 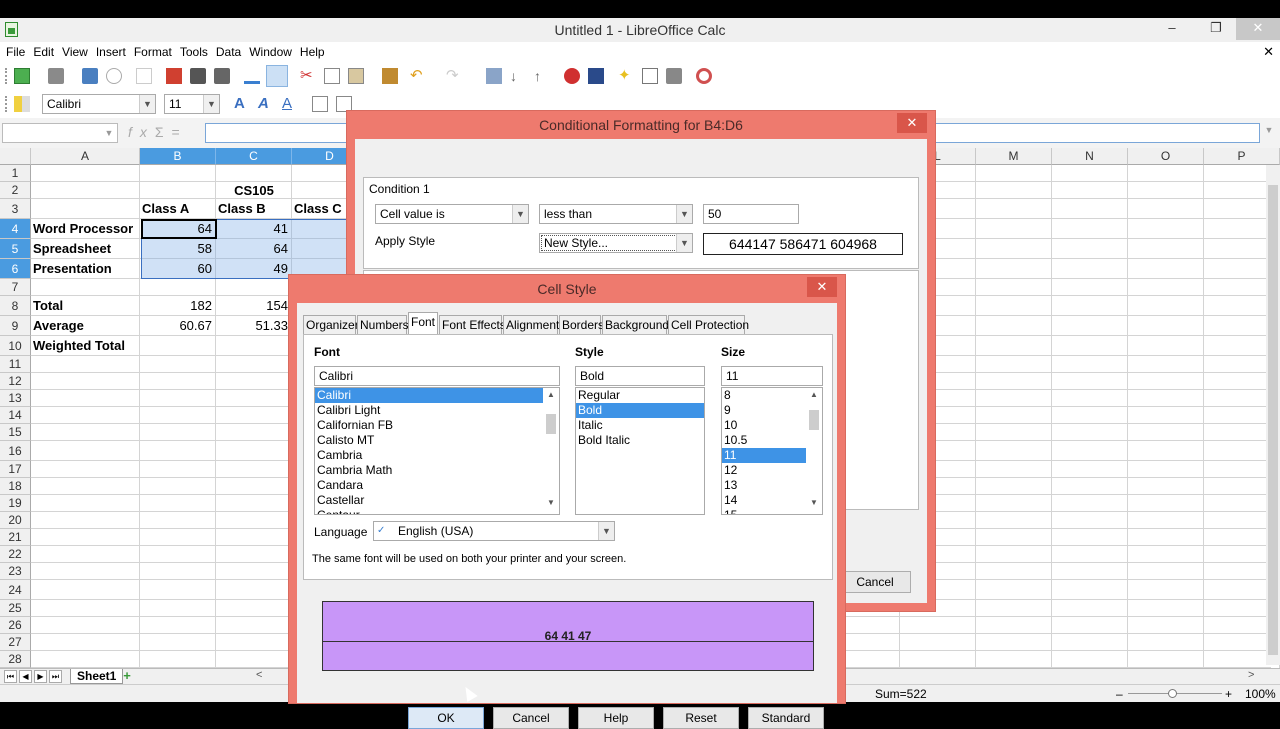 What do you see at coordinates (596, 76) in the screenshot?
I see `pivot-table-icon` at bounding box center [596, 76].